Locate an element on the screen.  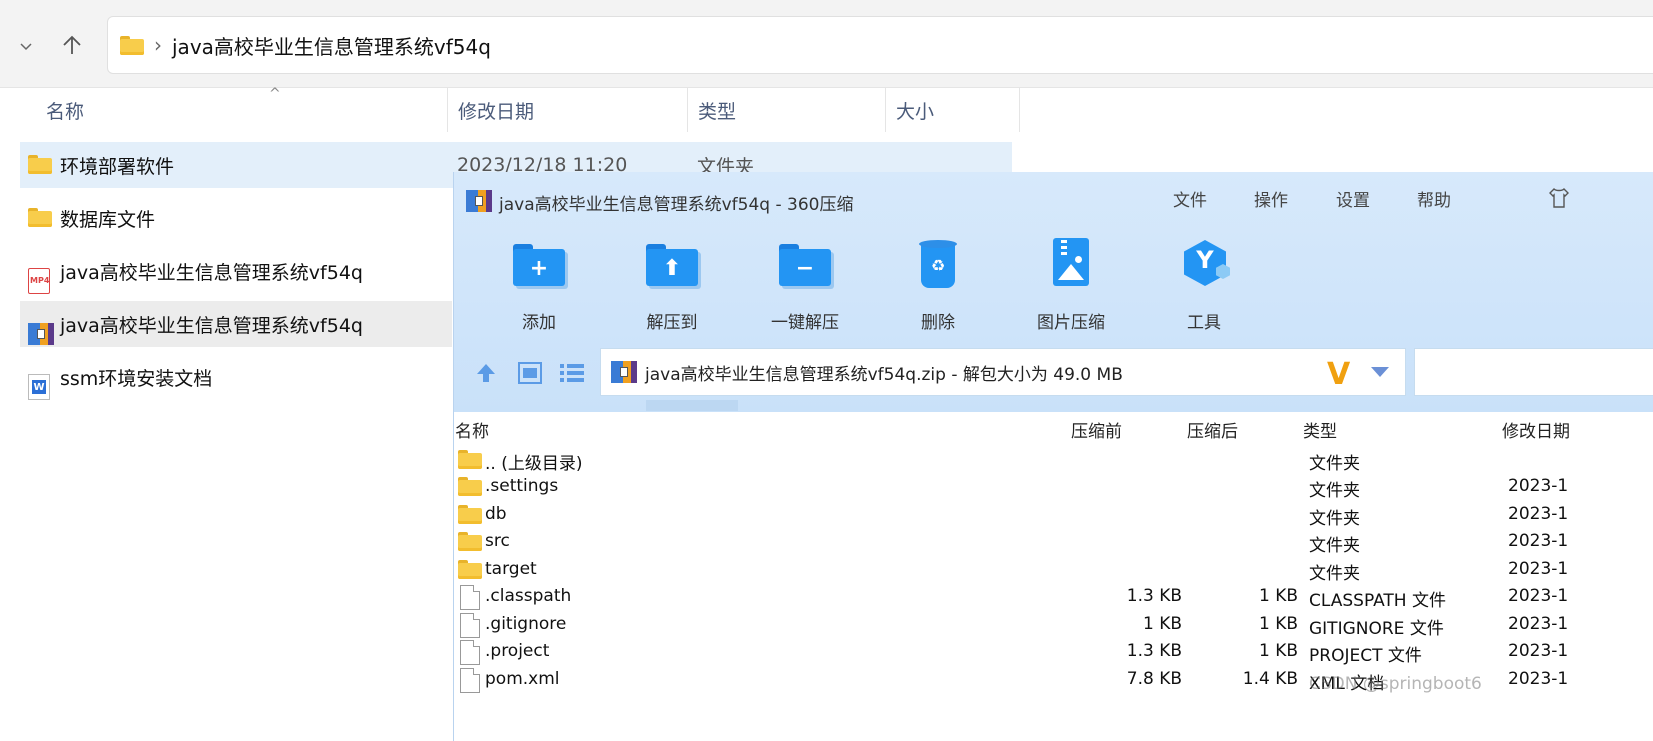
explorer-column-headers: 名称 ^ 修改日期 类型 大小 is located at coordinates (510, 109).